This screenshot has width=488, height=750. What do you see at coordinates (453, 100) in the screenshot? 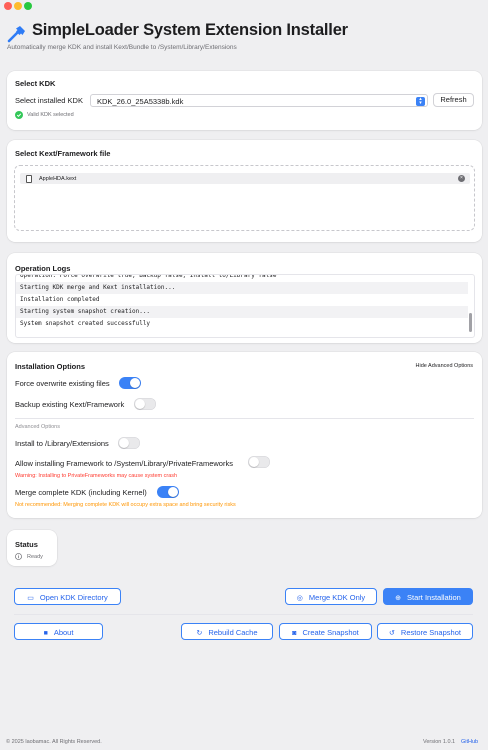
I see `refresh-button: Refresh` at bounding box center [453, 100].